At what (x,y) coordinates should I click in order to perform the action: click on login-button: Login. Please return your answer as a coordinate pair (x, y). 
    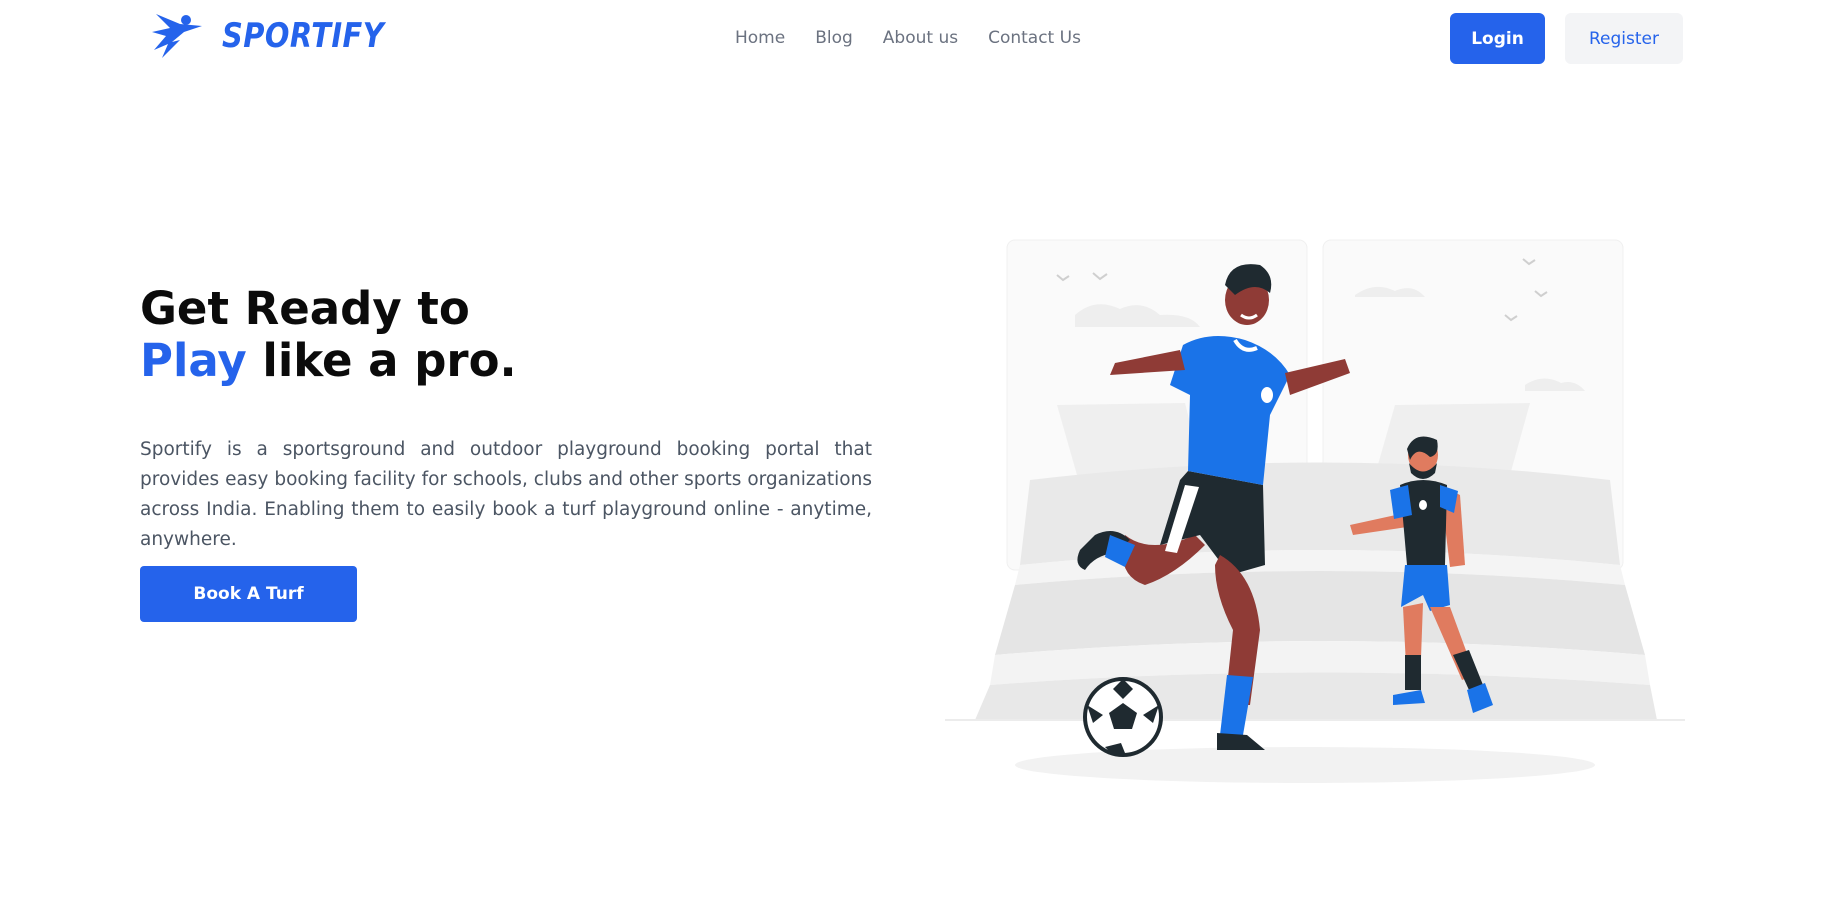
    Looking at the image, I should click on (1497, 38).